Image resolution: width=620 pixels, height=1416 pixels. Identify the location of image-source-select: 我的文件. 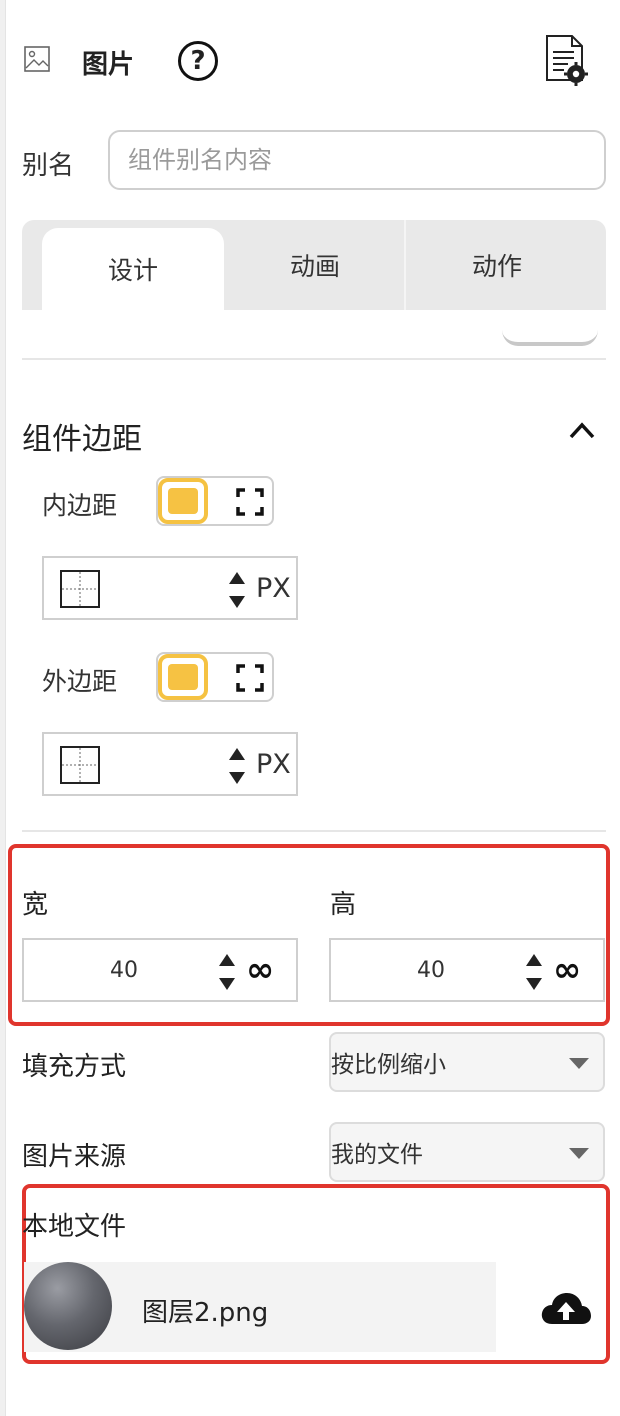
(467, 1152).